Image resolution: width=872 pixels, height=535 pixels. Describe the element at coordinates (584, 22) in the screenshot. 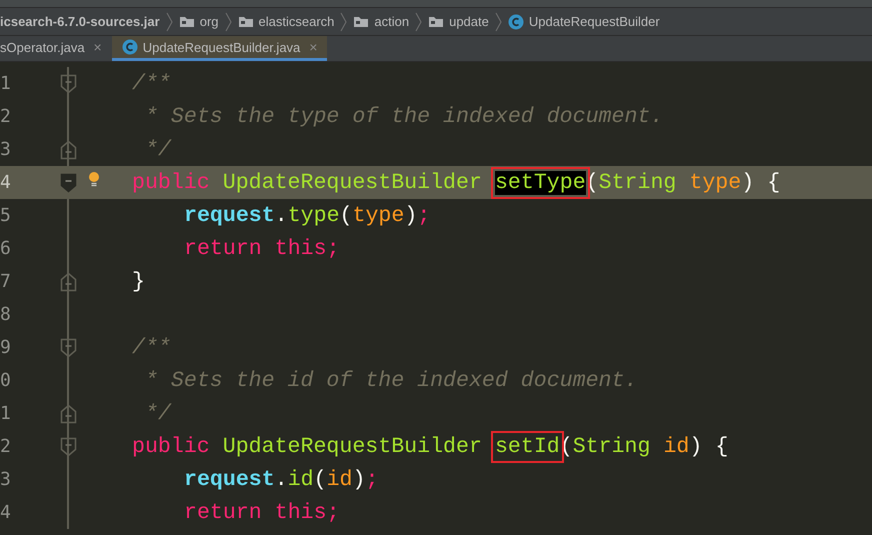

I see `breadcrumb-item: UpdateRequestBuilder` at that location.